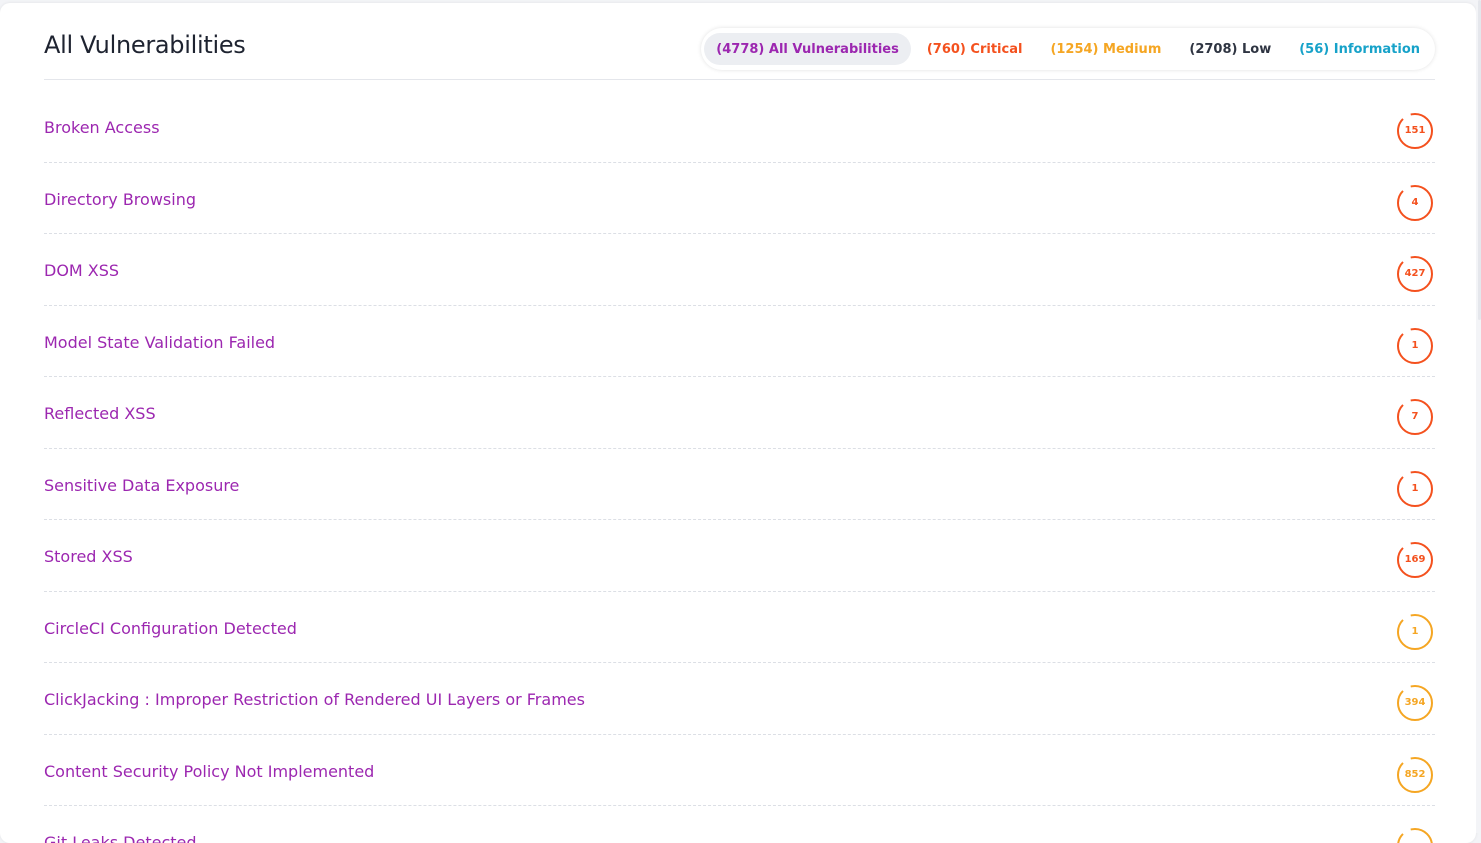 The image size is (1481, 843). I want to click on vulnerability-name-link: CircleCI Configuration Detected, so click(170, 628).